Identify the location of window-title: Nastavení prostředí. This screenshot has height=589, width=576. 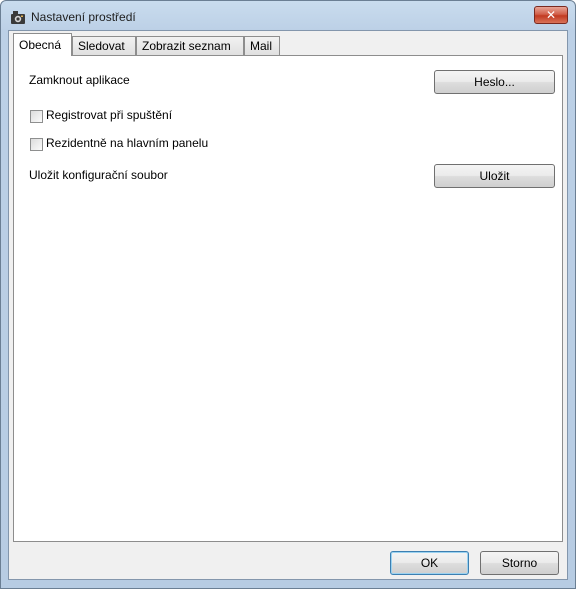
(83, 17).